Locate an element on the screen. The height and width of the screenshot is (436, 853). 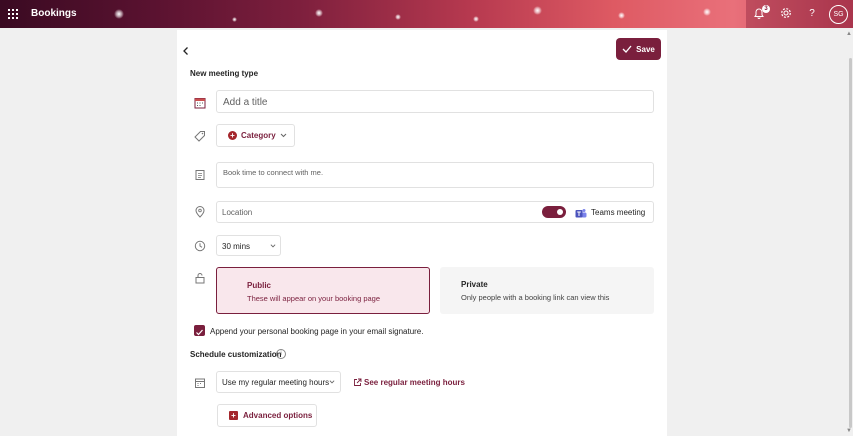
public-option-title: Public is located at coordinates (259, 285).